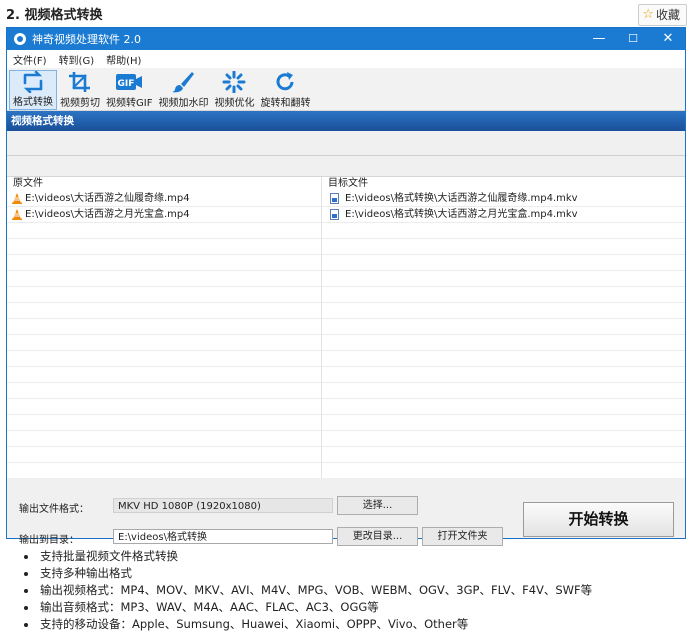  Describe the element at coordinates (126, 84) in the screenshot. I see `svg-text: GIF` at that location.